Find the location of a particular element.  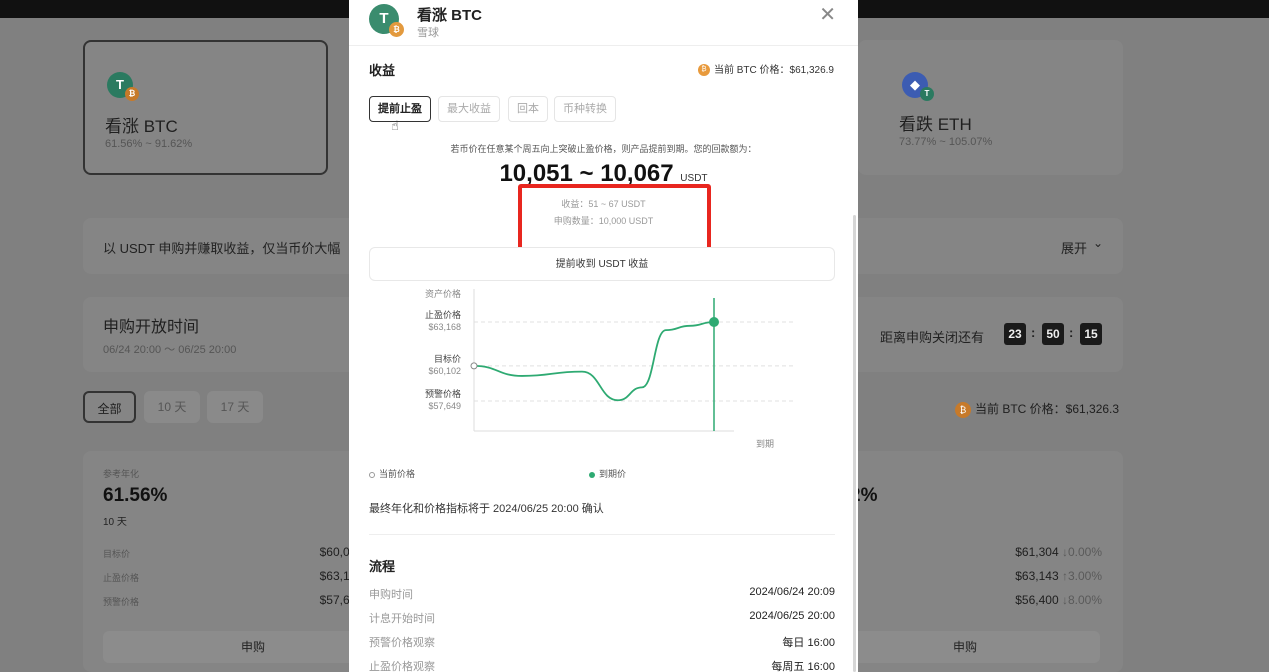

row-delta: ↓0.00% is located at coordinates (1081, 552).